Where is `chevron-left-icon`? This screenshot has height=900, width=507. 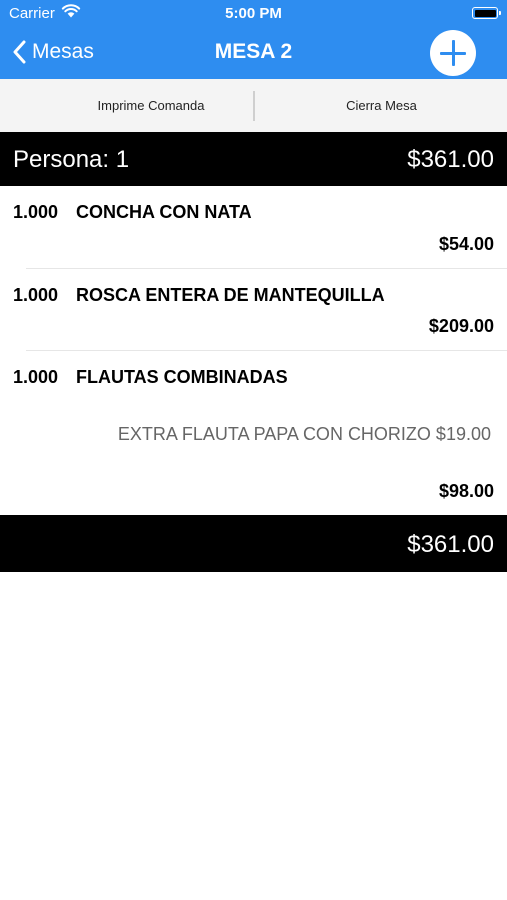 chevron-left-icon is located at coordinates (19, 52).